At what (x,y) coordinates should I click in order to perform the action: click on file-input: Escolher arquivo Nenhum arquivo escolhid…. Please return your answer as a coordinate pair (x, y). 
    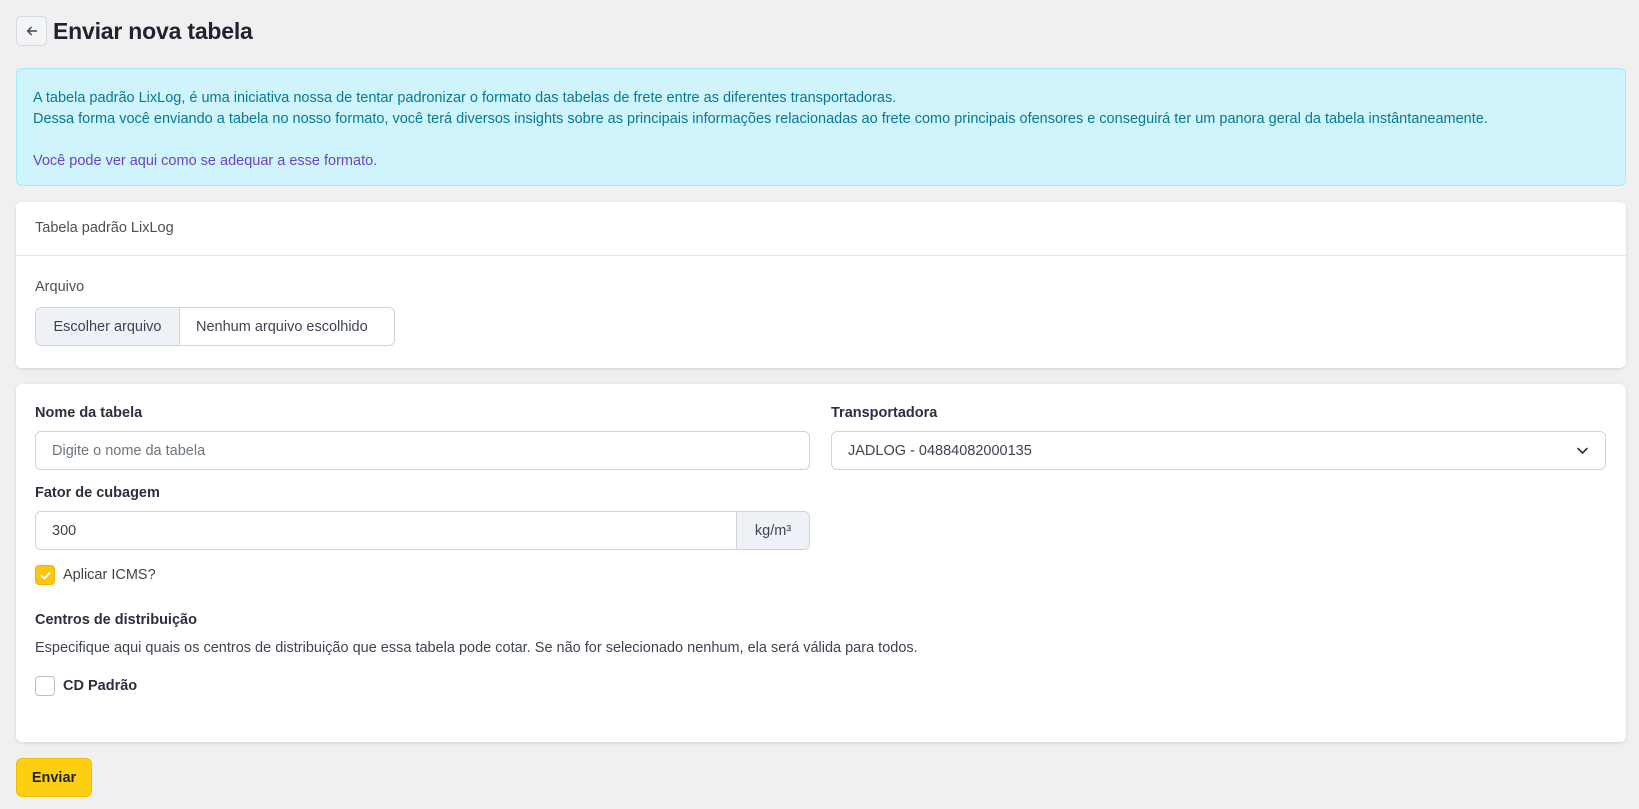
    Looking at the image, I should click on (215, 326).